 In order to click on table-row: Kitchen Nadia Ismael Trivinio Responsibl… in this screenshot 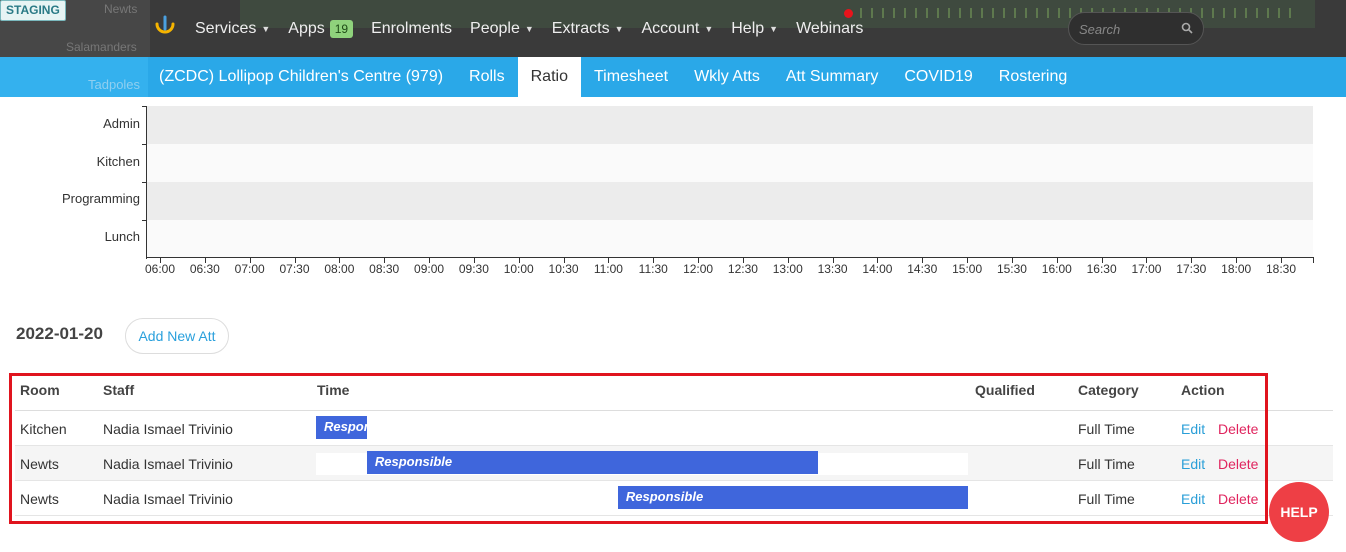, I will do `click(674, 428)`.